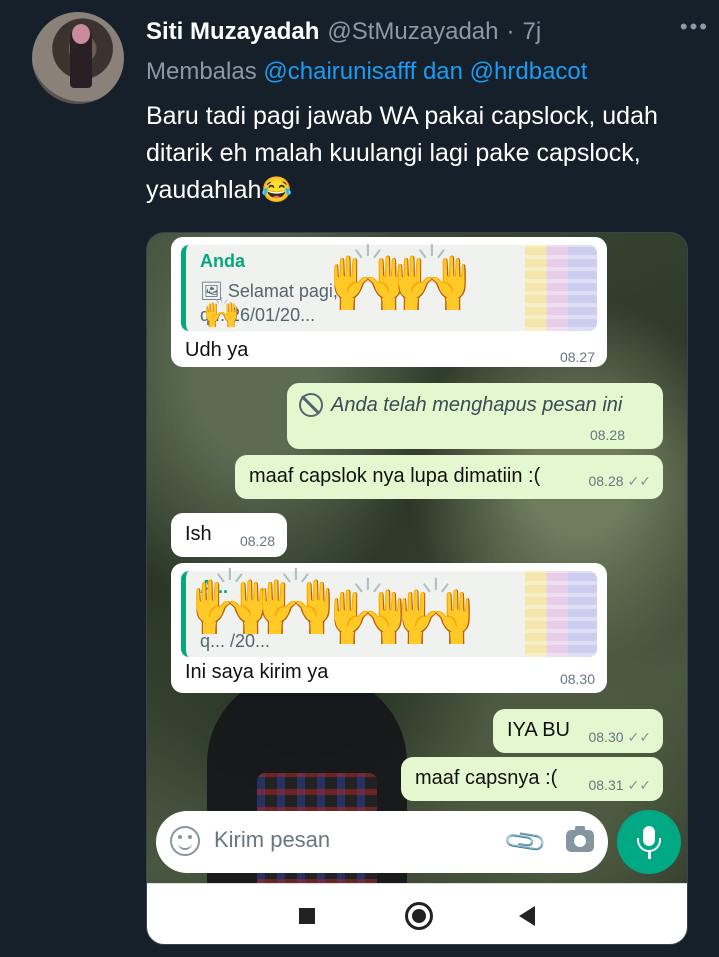 The height and width of the screenshot is (957, 719). Describe the element at coordinates (477, 405) in the screenshot. I see `deleted-message-text: Anda telah menghapus pesan ini` at that location.